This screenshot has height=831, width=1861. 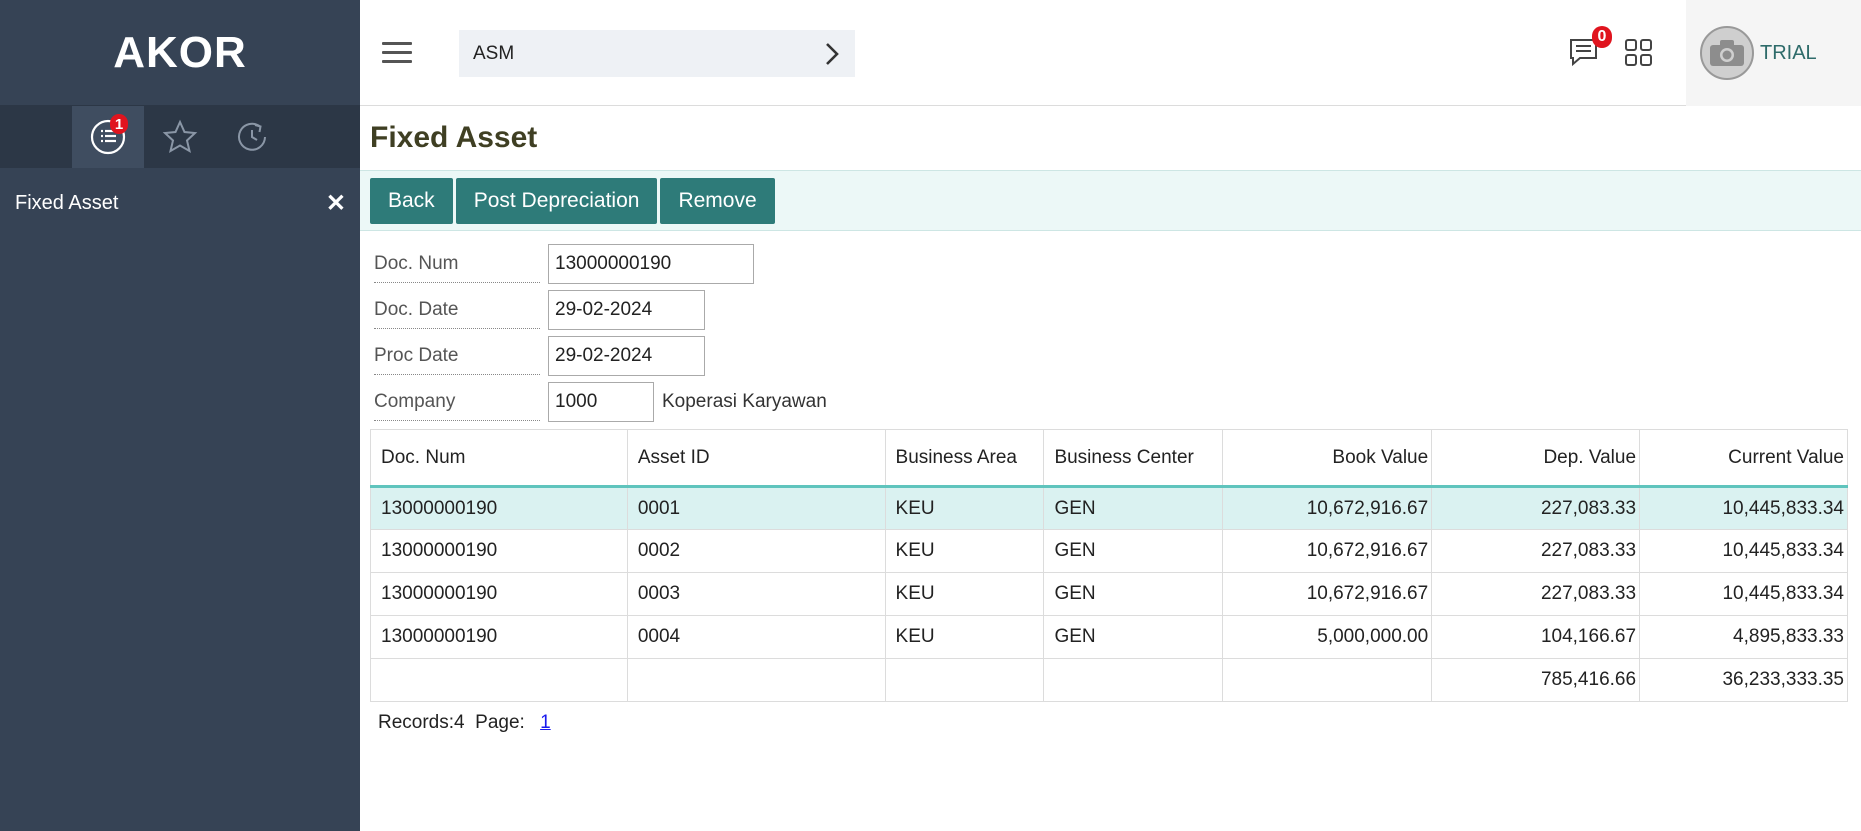 What do you see at coordinates (457, 402) in the screenshot?
I see `company-label: Company` at bounding box center [457, 402].